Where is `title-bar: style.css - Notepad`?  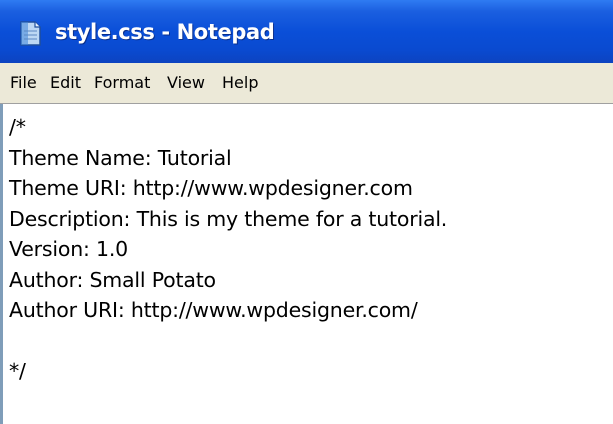 title-bar: style.css - Notepad is located at coordinates (306, 31).